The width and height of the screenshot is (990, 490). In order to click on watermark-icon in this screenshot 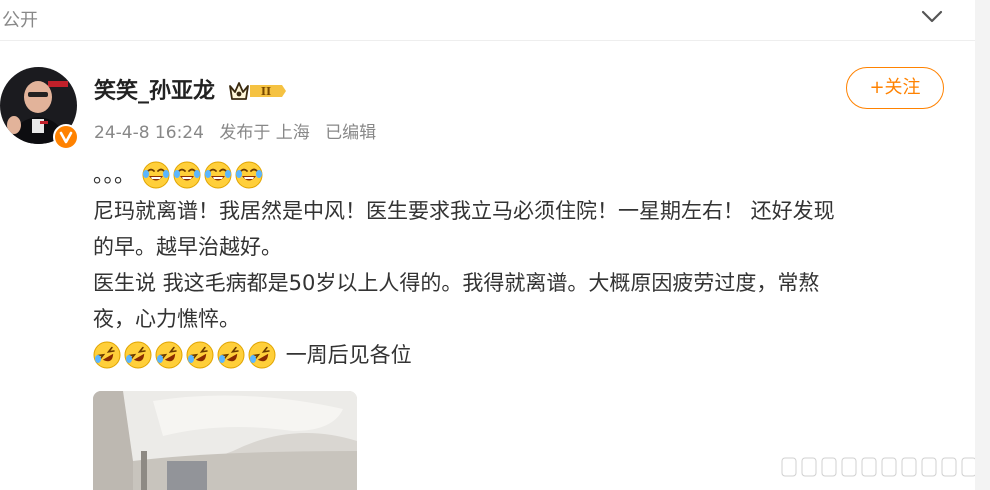, I will do `click(879, 467)`.